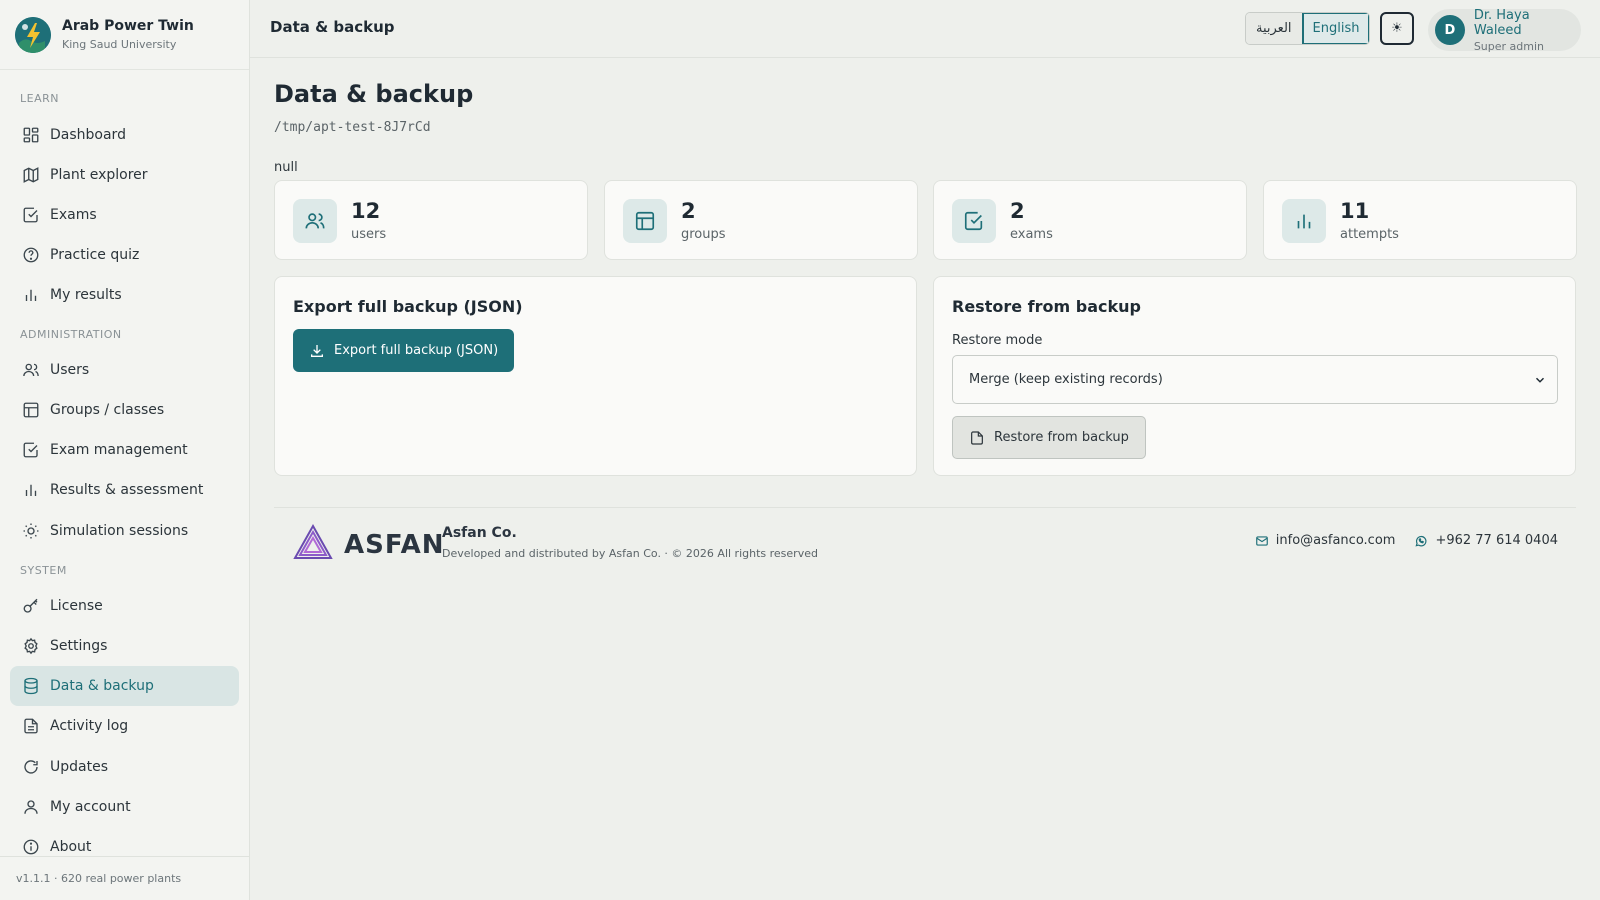 The height and width of the screenshot is (900, 1600). What do you see at coordinates (86, 295) in the screenshot?
I see `sidebar-item-label: My results` at bounding box center [86, 295].